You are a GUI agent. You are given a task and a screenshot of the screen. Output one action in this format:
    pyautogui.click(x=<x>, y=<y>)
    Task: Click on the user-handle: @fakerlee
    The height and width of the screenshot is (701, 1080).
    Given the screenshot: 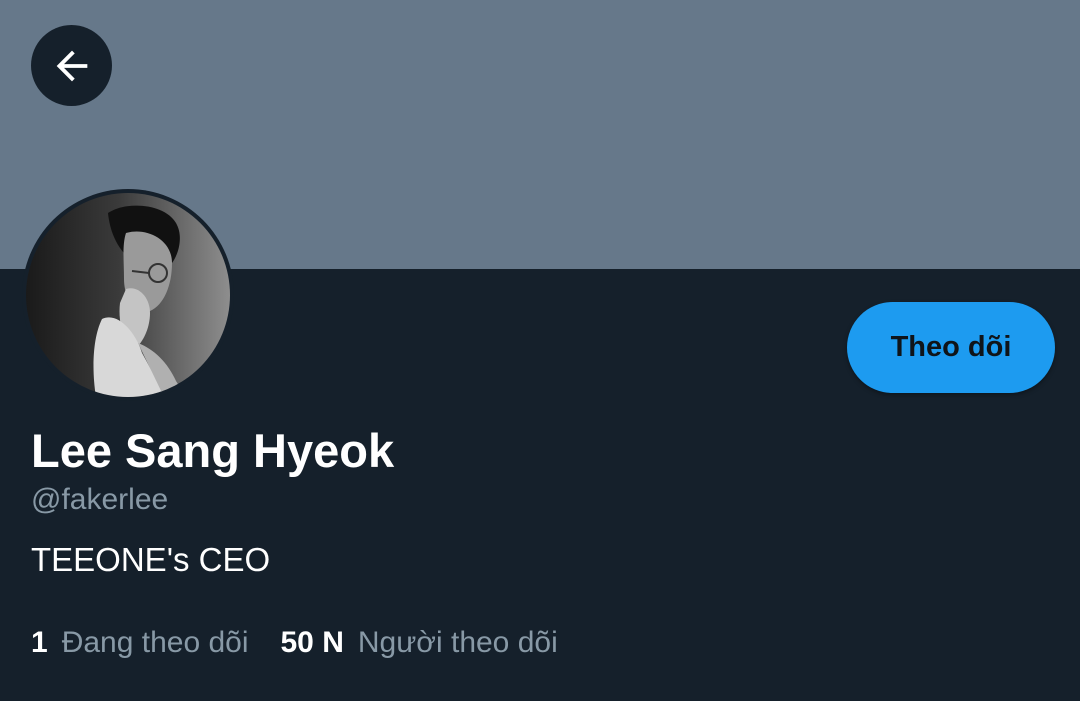 What is the action you would take?
    pyautogui.click(x=100, y=499)
    